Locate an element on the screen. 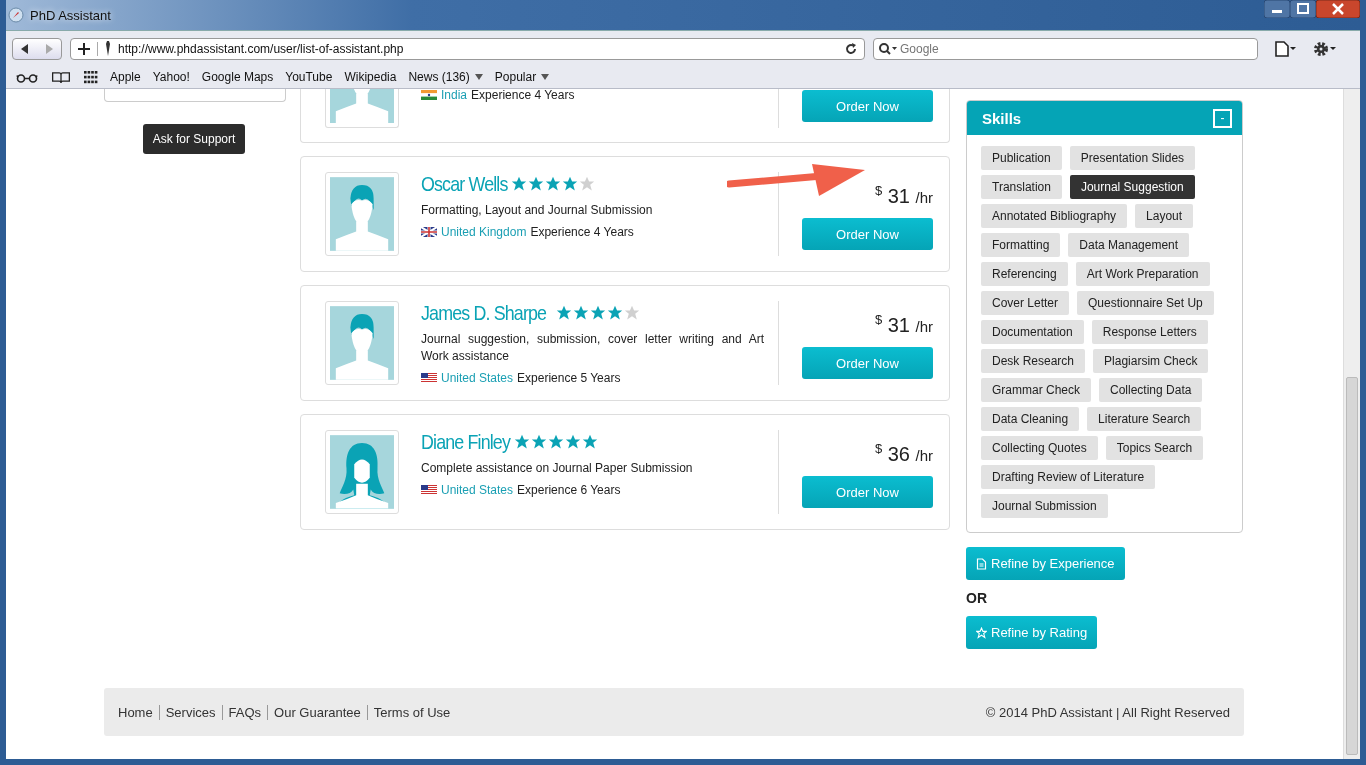 This screenshot has width=1366, height=765. skill-tag: Presentation Slides is located at coordinates (1132, 158).